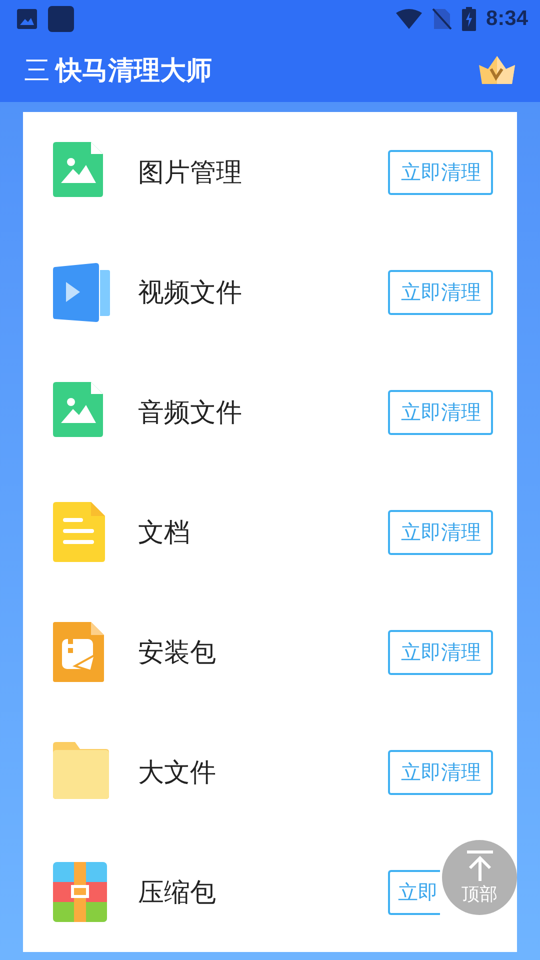 The height and width of the screenshot is (960, 540). What do you see at coordinates (190, 293) in the screenshot?
I see `category-label: 视频文件` at bounding box center [190, 293].